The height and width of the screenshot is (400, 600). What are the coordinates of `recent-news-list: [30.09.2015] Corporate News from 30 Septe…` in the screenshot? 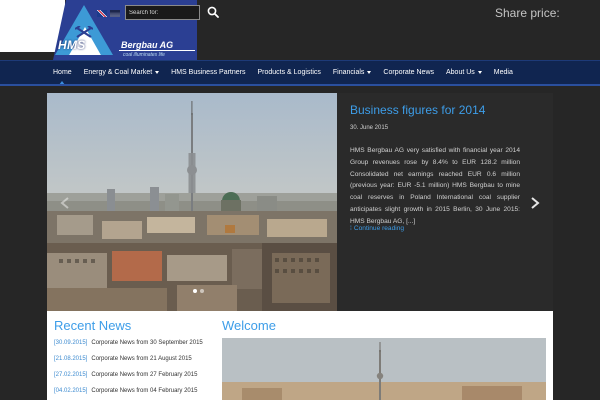 It's located at (128, 370).